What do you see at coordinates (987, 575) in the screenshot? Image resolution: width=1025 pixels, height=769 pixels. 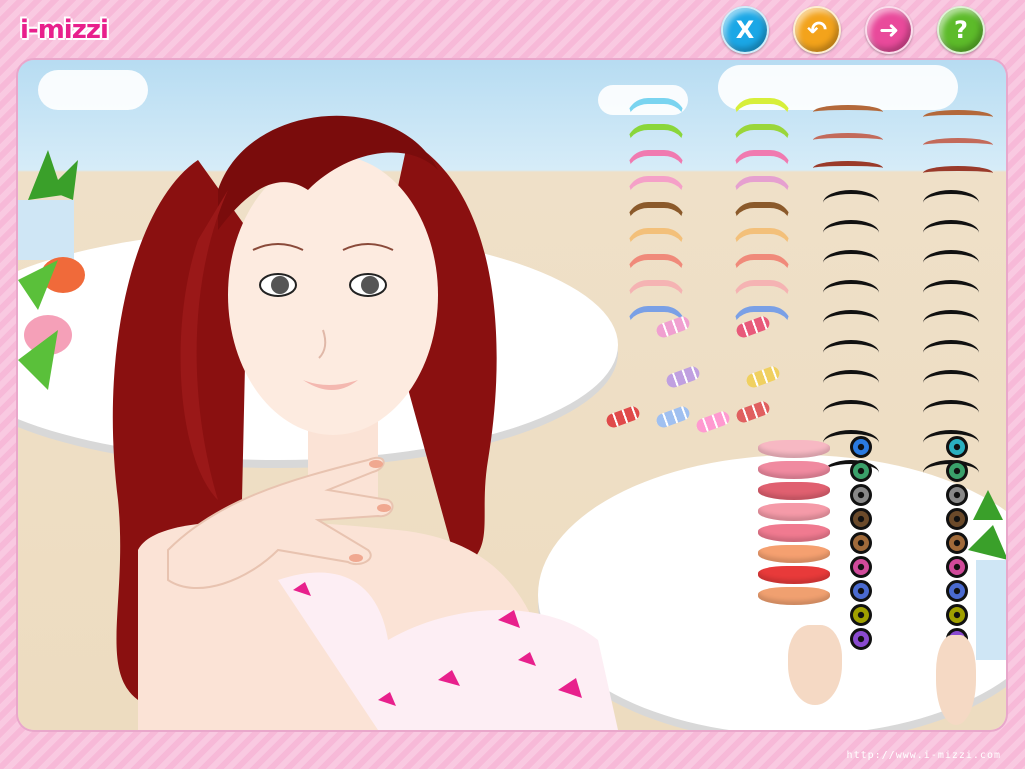 I see `potted-plant-right` at bounding box center [987, 575].